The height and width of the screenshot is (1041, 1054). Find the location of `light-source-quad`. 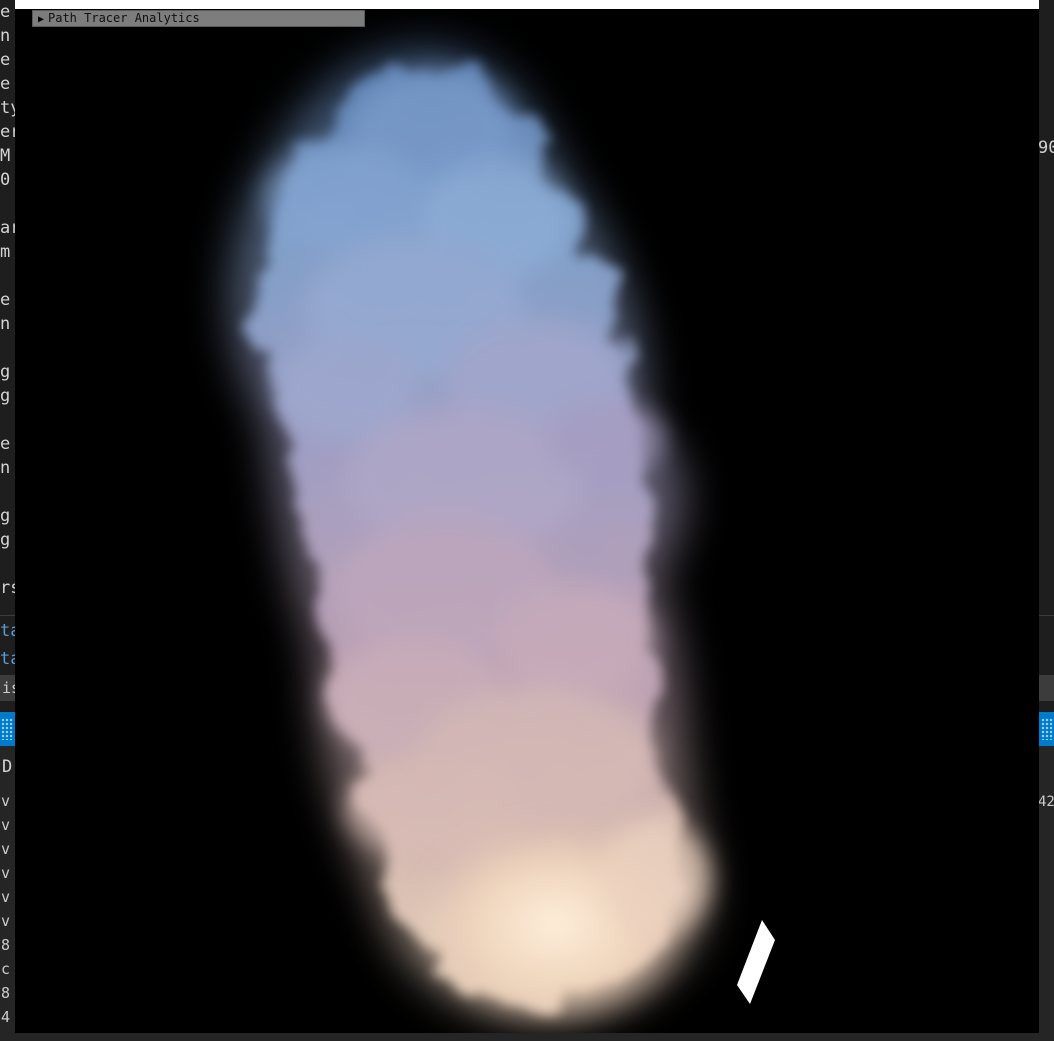

light-source-quad is located at coordinates (756, 962).